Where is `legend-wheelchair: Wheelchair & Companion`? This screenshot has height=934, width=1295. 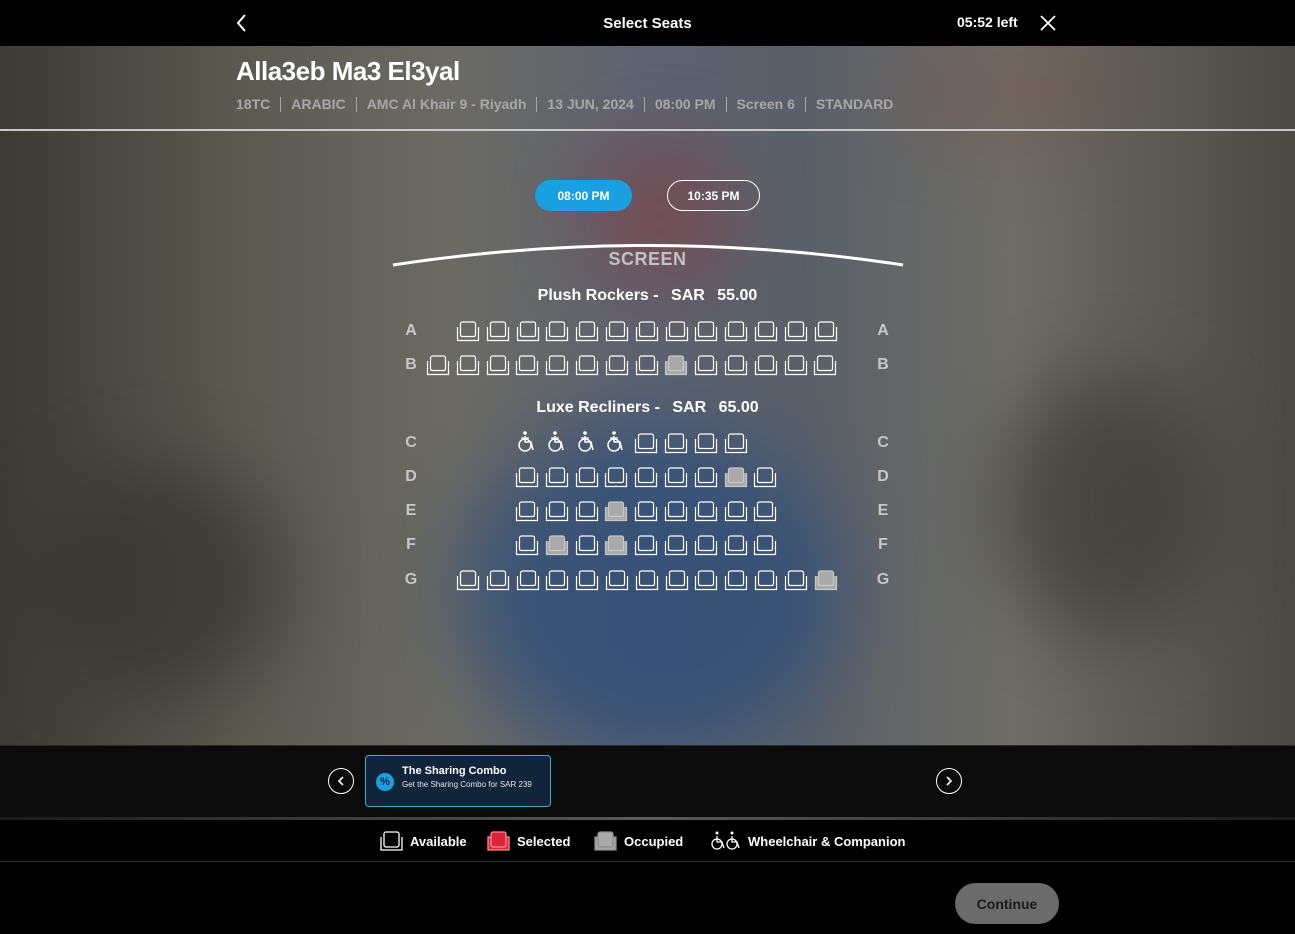
legend-wheelchair: Wheelchair & Companion is located at coordinates (807, 841).